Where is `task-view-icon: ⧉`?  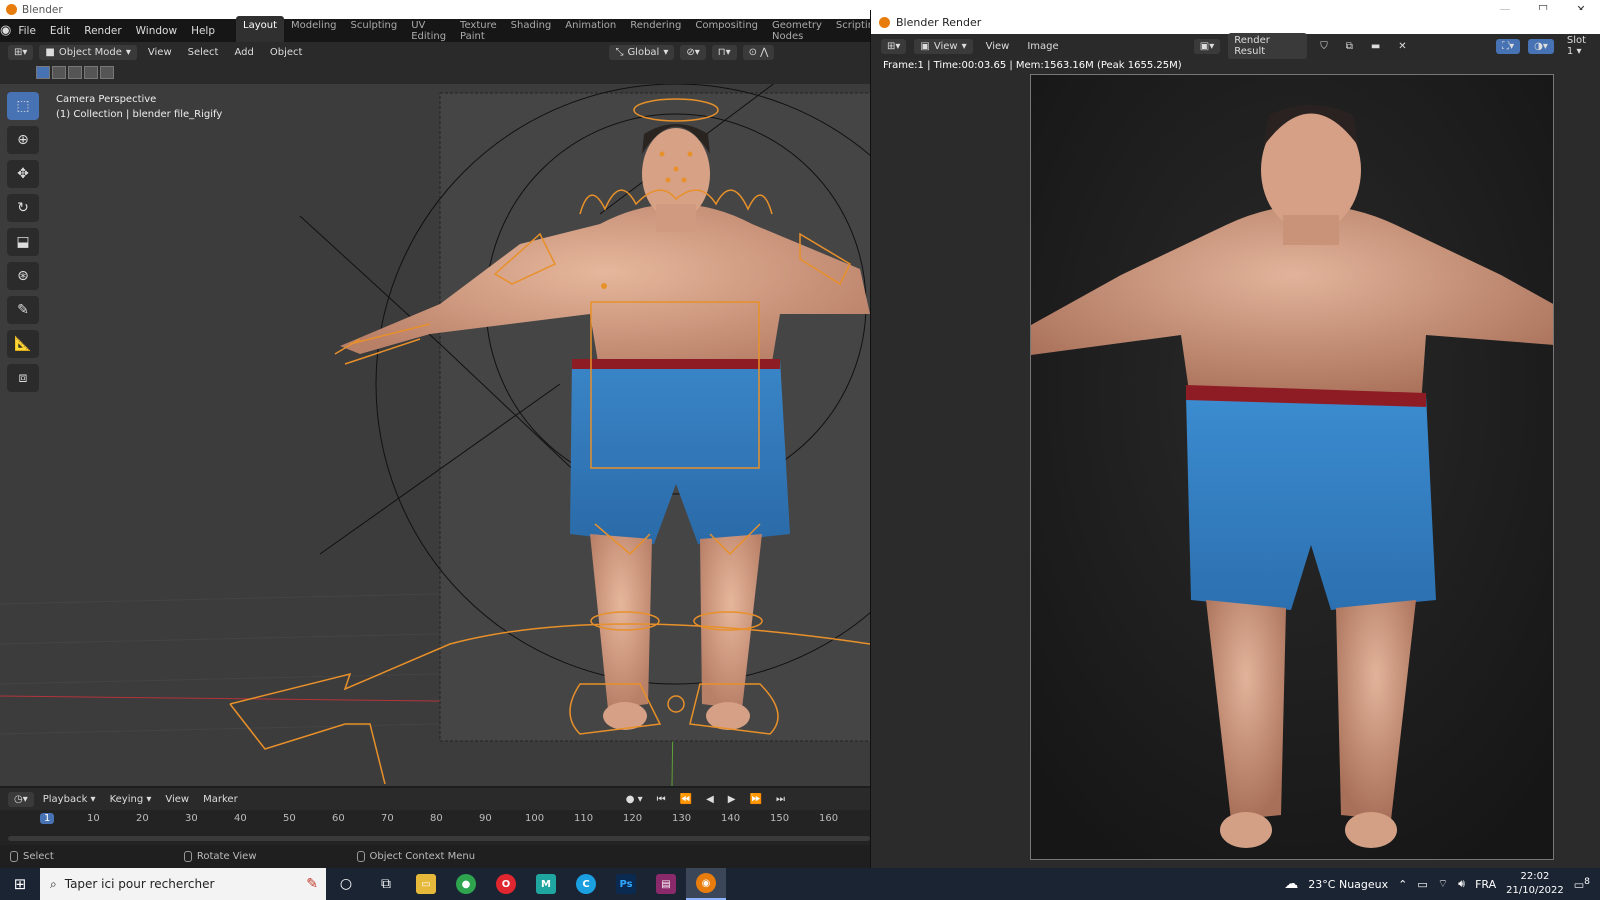 task-view-icon: ⧉ is located at coordinates (386, 884).